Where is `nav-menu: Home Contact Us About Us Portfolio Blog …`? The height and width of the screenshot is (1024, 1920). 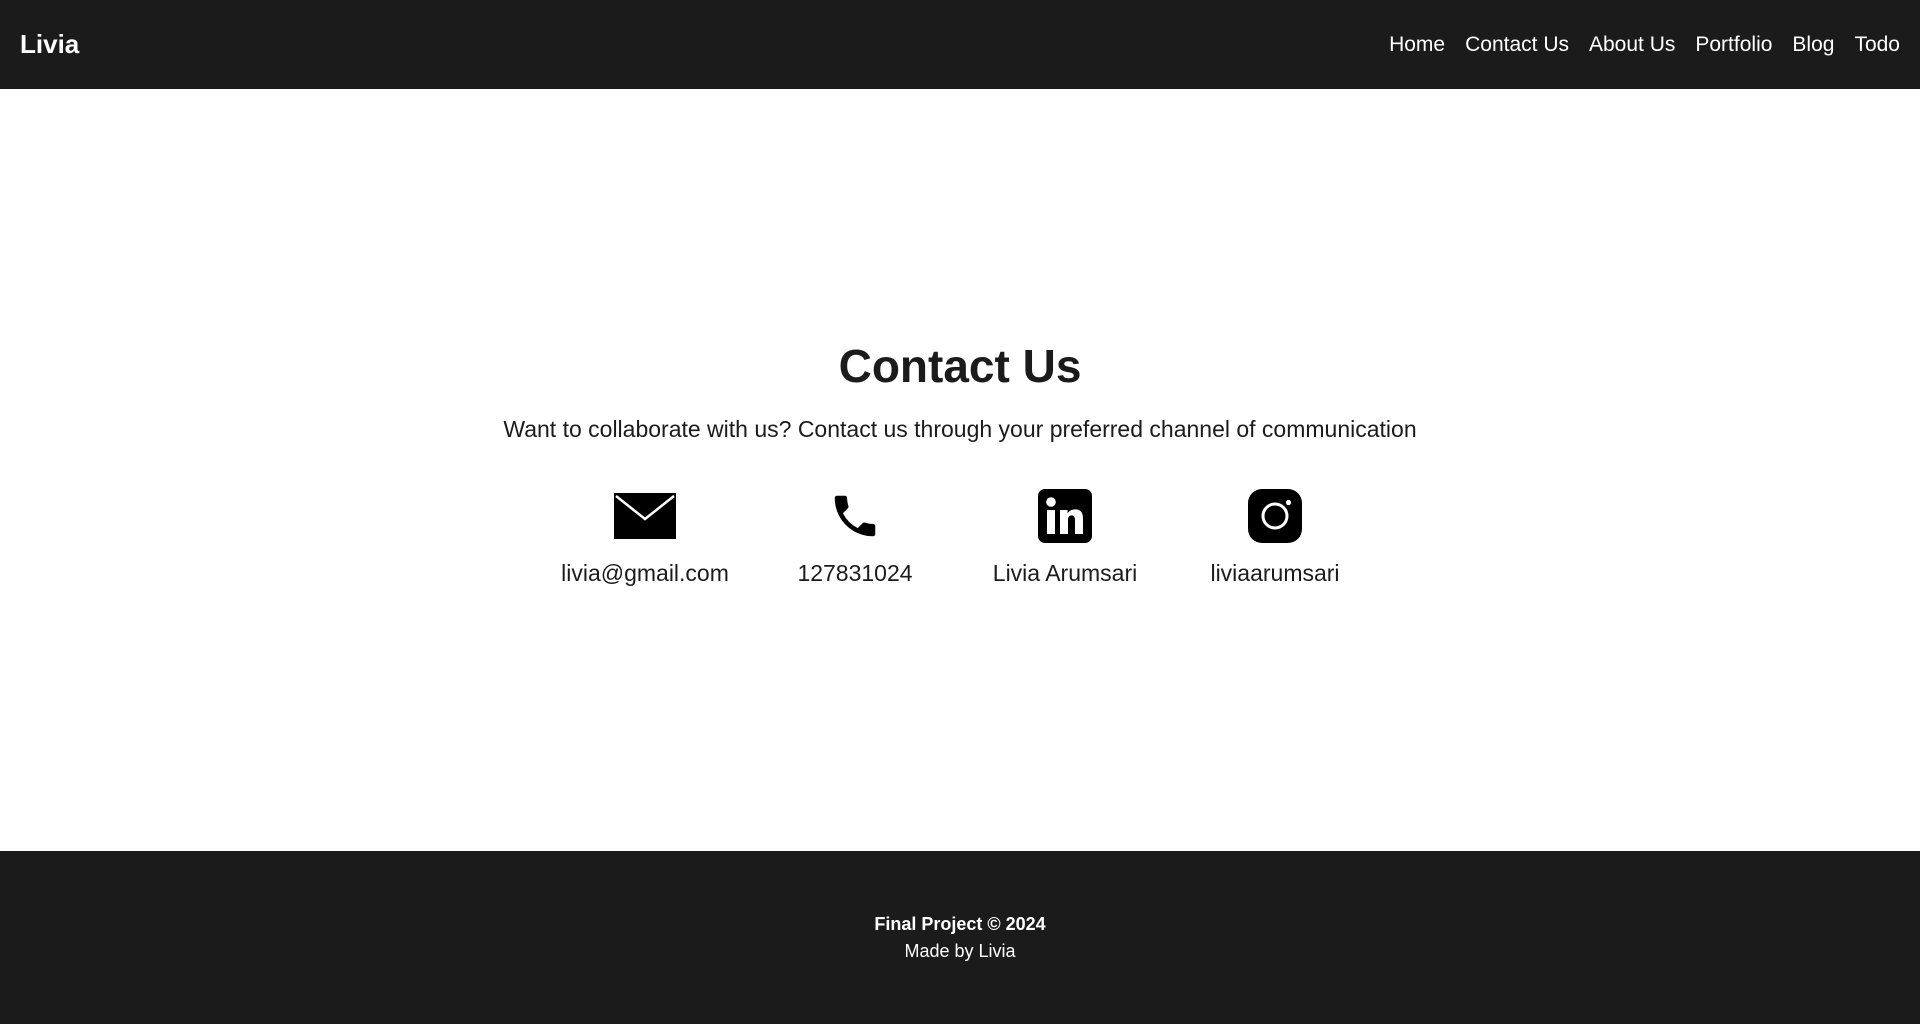 nav-menu: Home Contact Us About Us Portfolio Blog … is located at coordinates (1644, 45).